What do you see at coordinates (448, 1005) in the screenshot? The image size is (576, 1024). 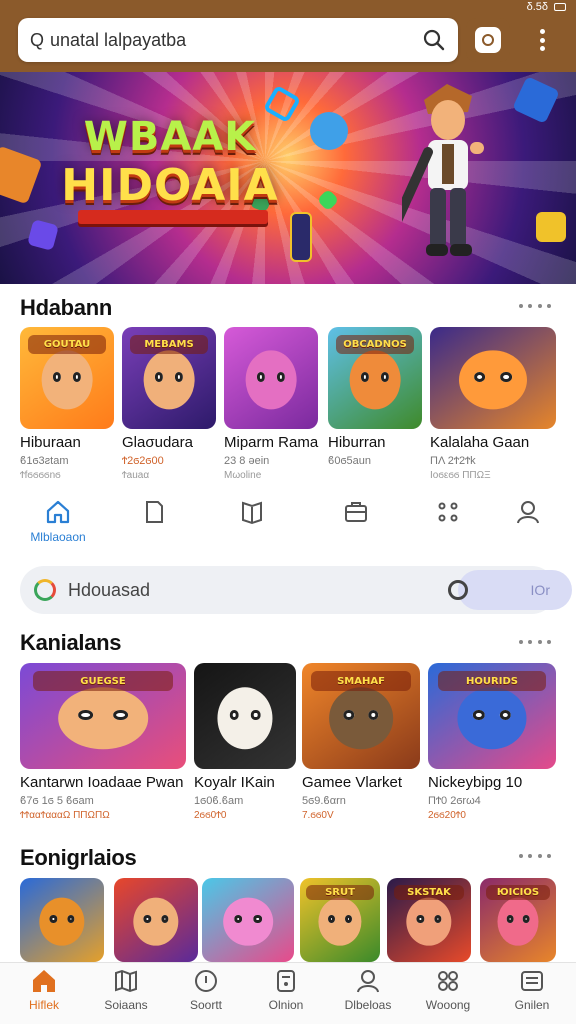 I see `bottom-nav-label: Wooong` at bounding box center [448, 1005].